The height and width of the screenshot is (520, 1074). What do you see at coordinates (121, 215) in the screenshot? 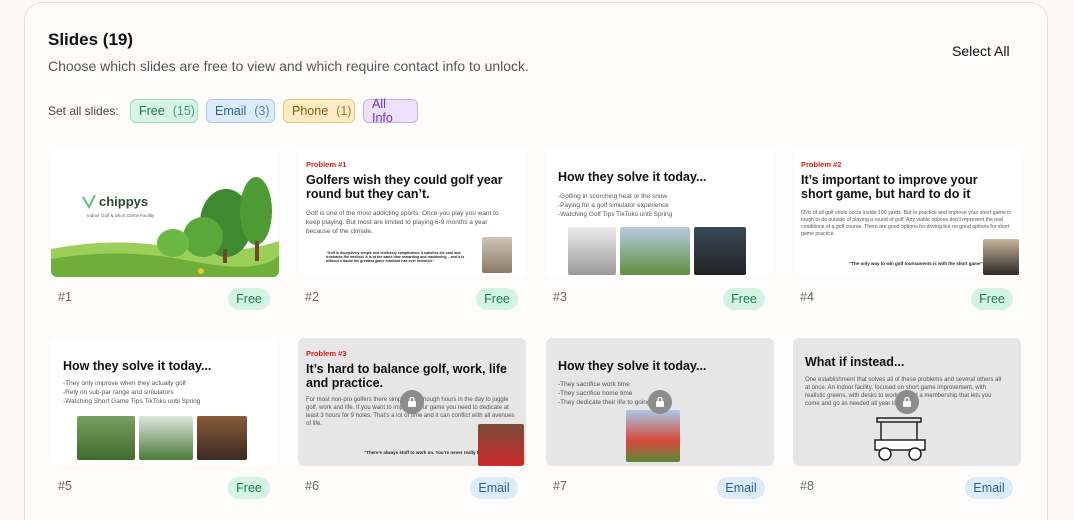
I see `slide-tagline: Indoor Golf & Short Game Facility` at bounding box center [121, 215].